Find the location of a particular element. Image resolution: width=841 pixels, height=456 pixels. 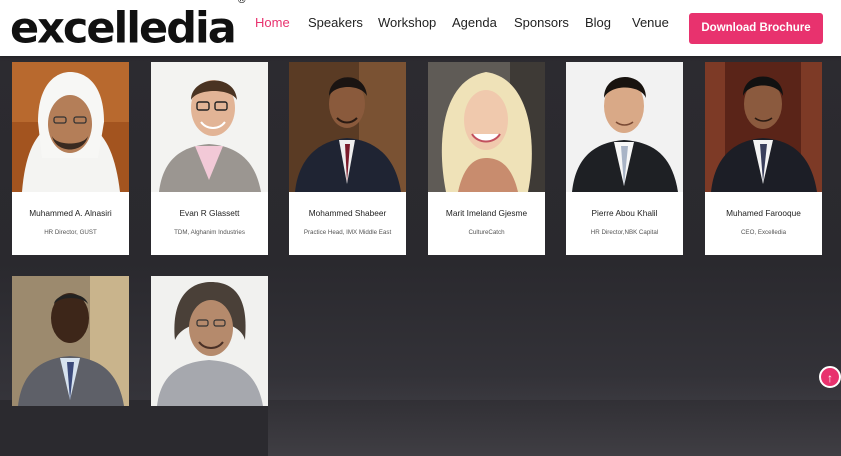

nav-sponsors: Sponsors is located at coordinates (541, 23).